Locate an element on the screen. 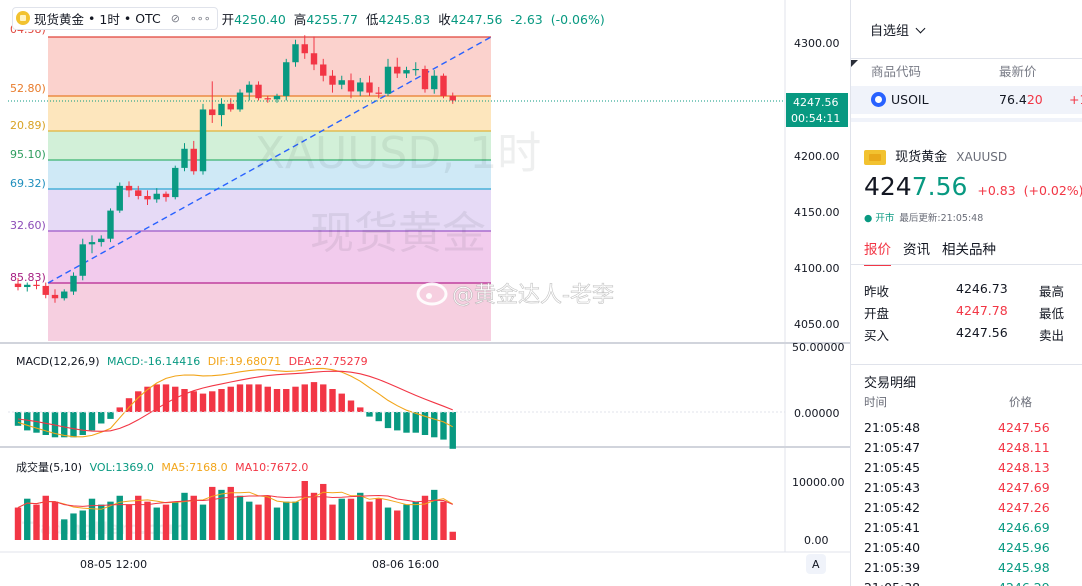  ma10-value: 7672.0 is located at coordinates (289, 467).